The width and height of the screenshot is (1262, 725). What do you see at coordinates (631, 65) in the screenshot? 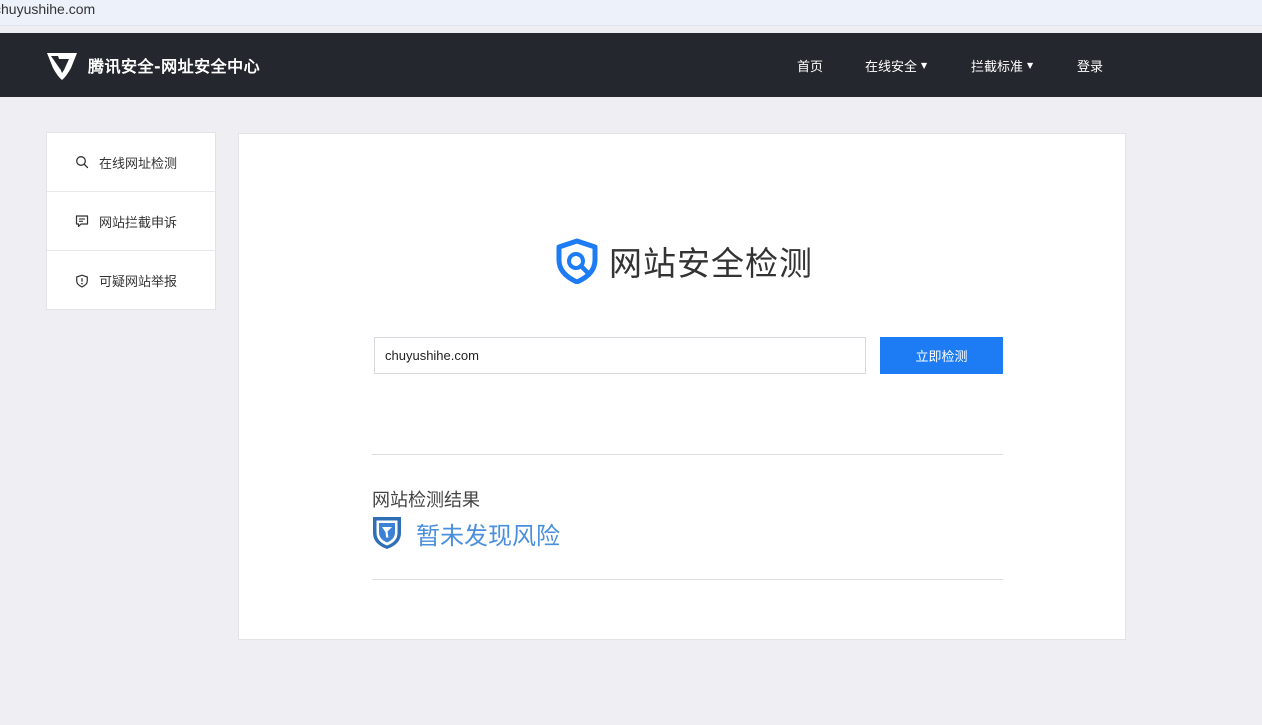
I see `top-navbar: 腾讯安全-网址安全中心 首页 在线安全 ▼ 拦截标准 ▼ 登录` at bounding box center [631, 65].